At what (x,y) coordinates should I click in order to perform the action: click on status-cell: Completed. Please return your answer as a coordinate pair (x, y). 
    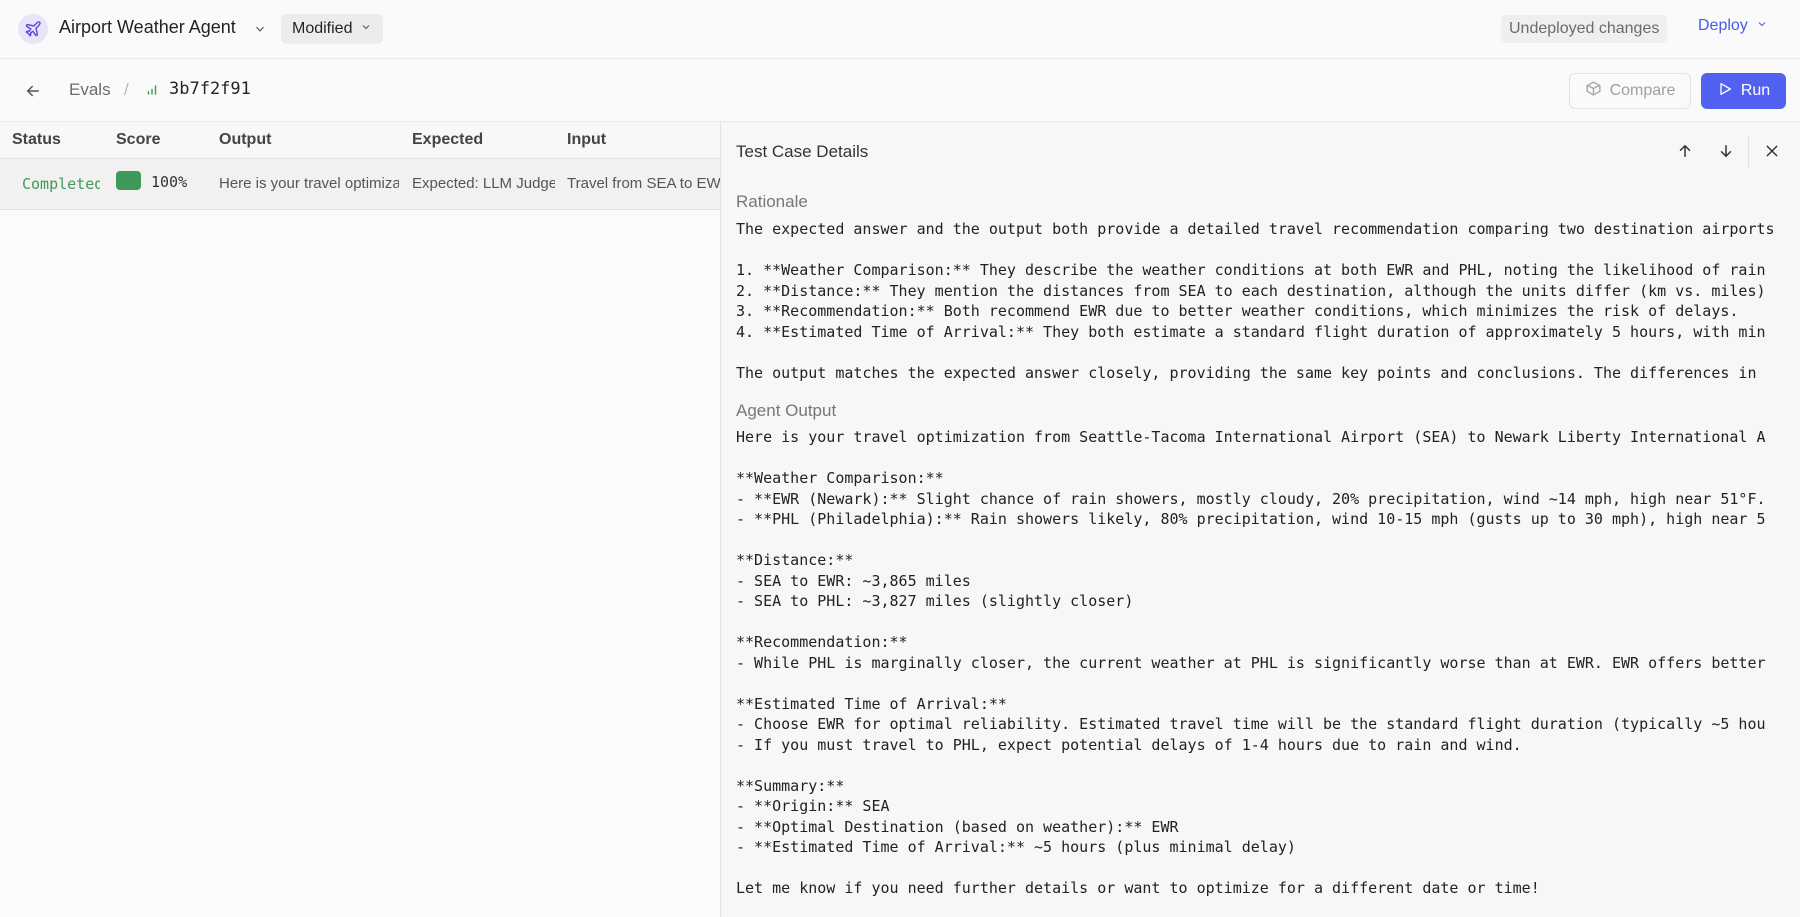
    Looking at the image, I should click on (61, 184).